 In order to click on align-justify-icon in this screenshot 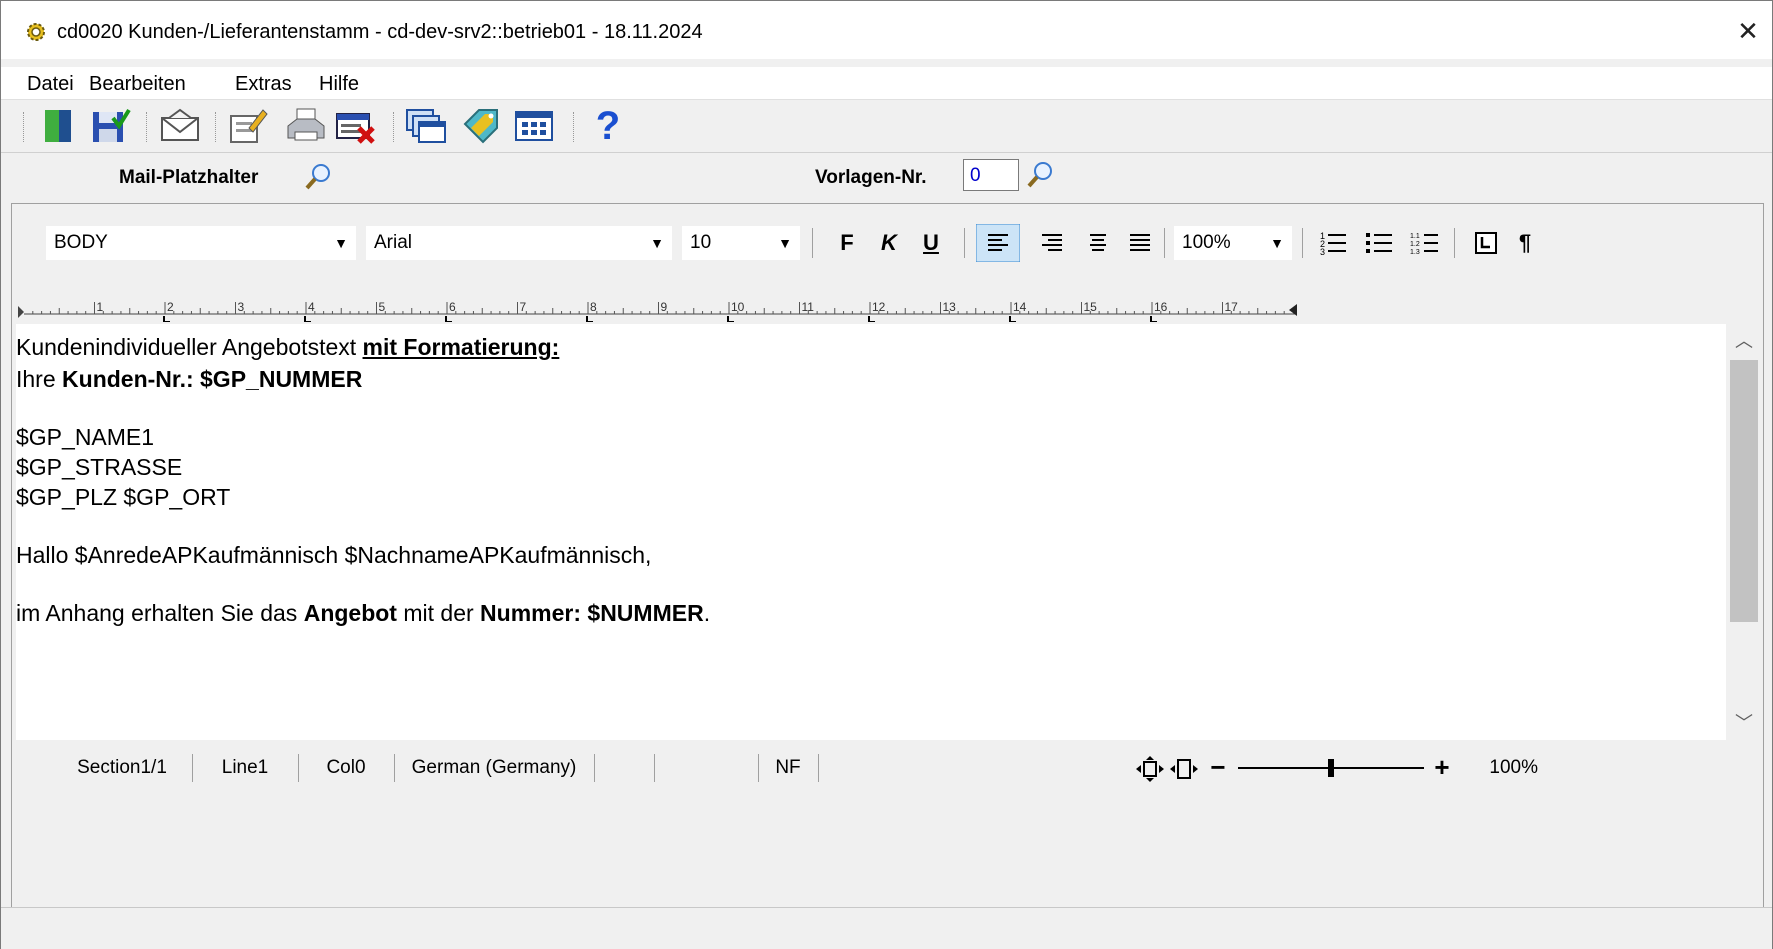, I will do `click(1140, 243)`.